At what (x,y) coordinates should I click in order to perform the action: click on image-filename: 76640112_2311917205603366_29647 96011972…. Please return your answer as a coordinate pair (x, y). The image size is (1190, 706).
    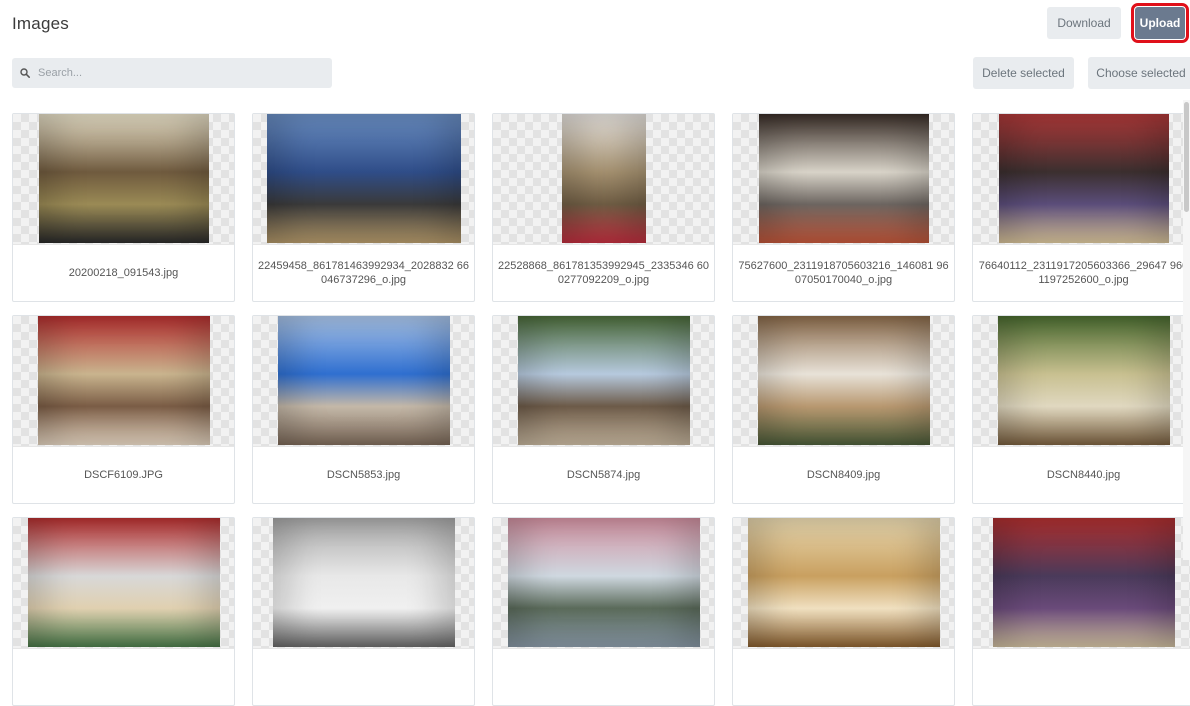
    Looking at the image, I should click on (1083, 273).